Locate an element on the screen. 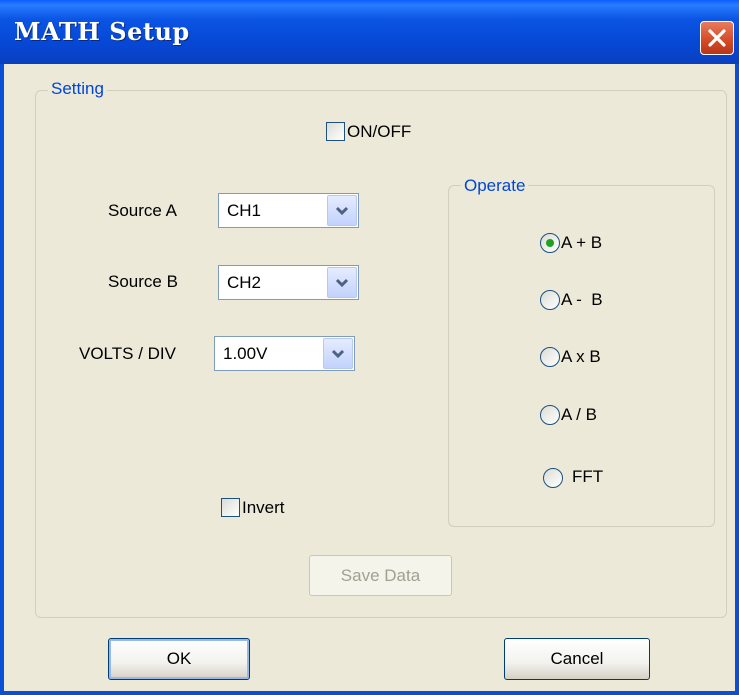  operate-option-label: A + B is located at coordinates (582, 242).